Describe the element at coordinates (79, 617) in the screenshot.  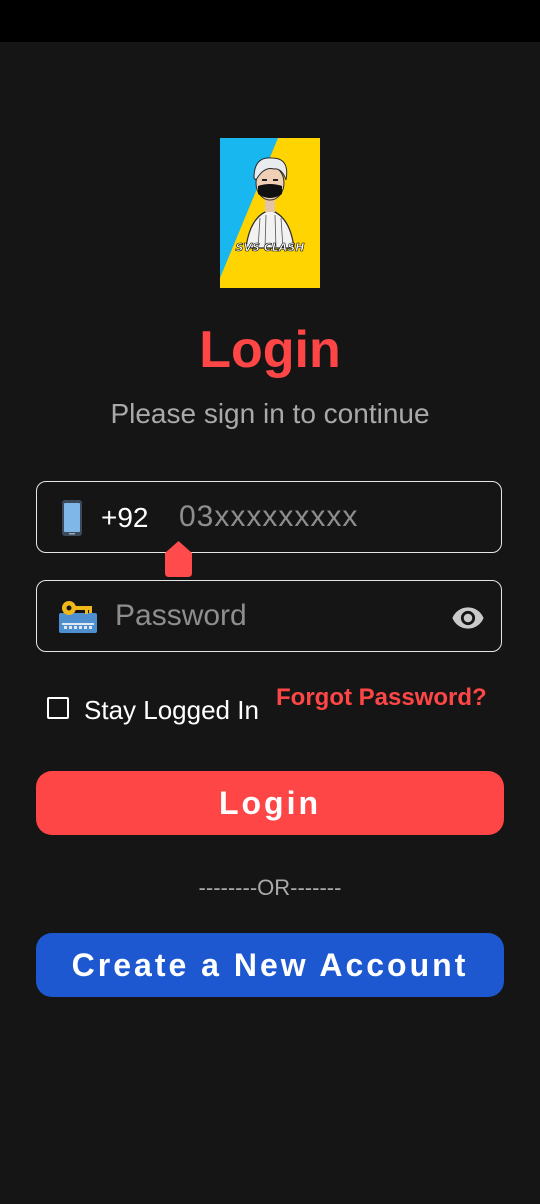
I see `key-icon` at that location.